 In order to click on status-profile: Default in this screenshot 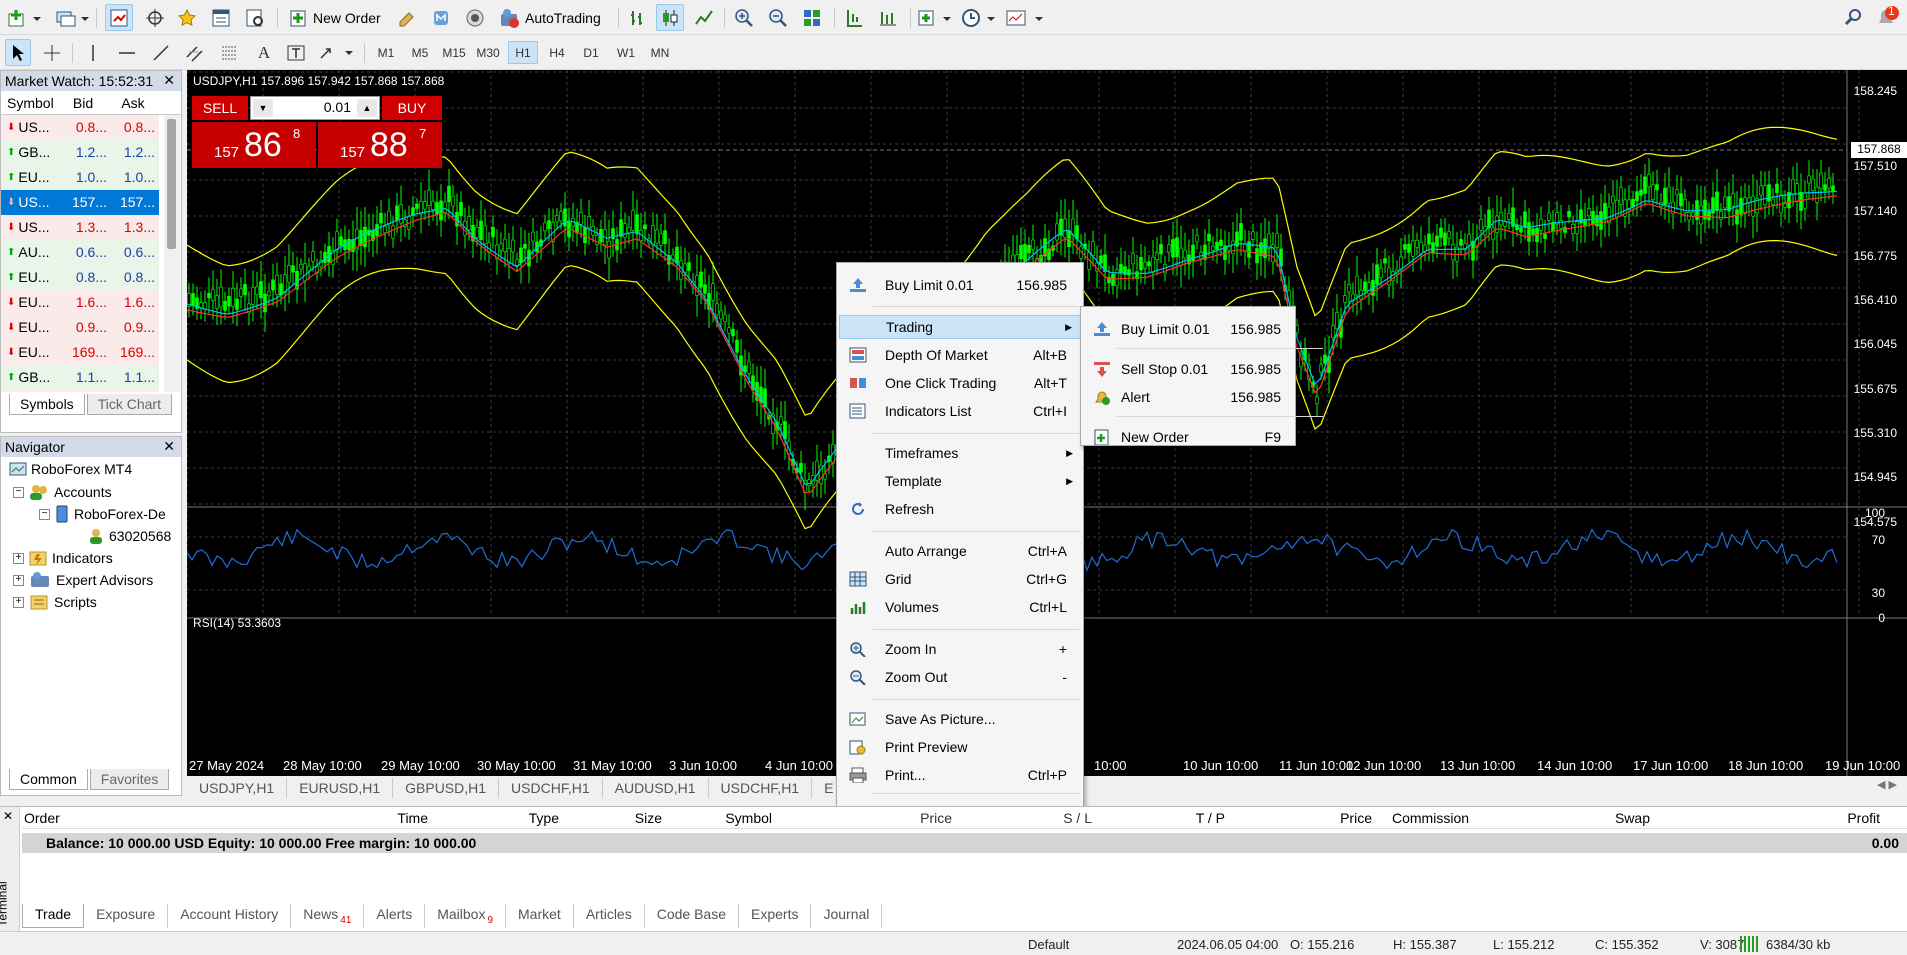, I will do `click(1048, 944)`.